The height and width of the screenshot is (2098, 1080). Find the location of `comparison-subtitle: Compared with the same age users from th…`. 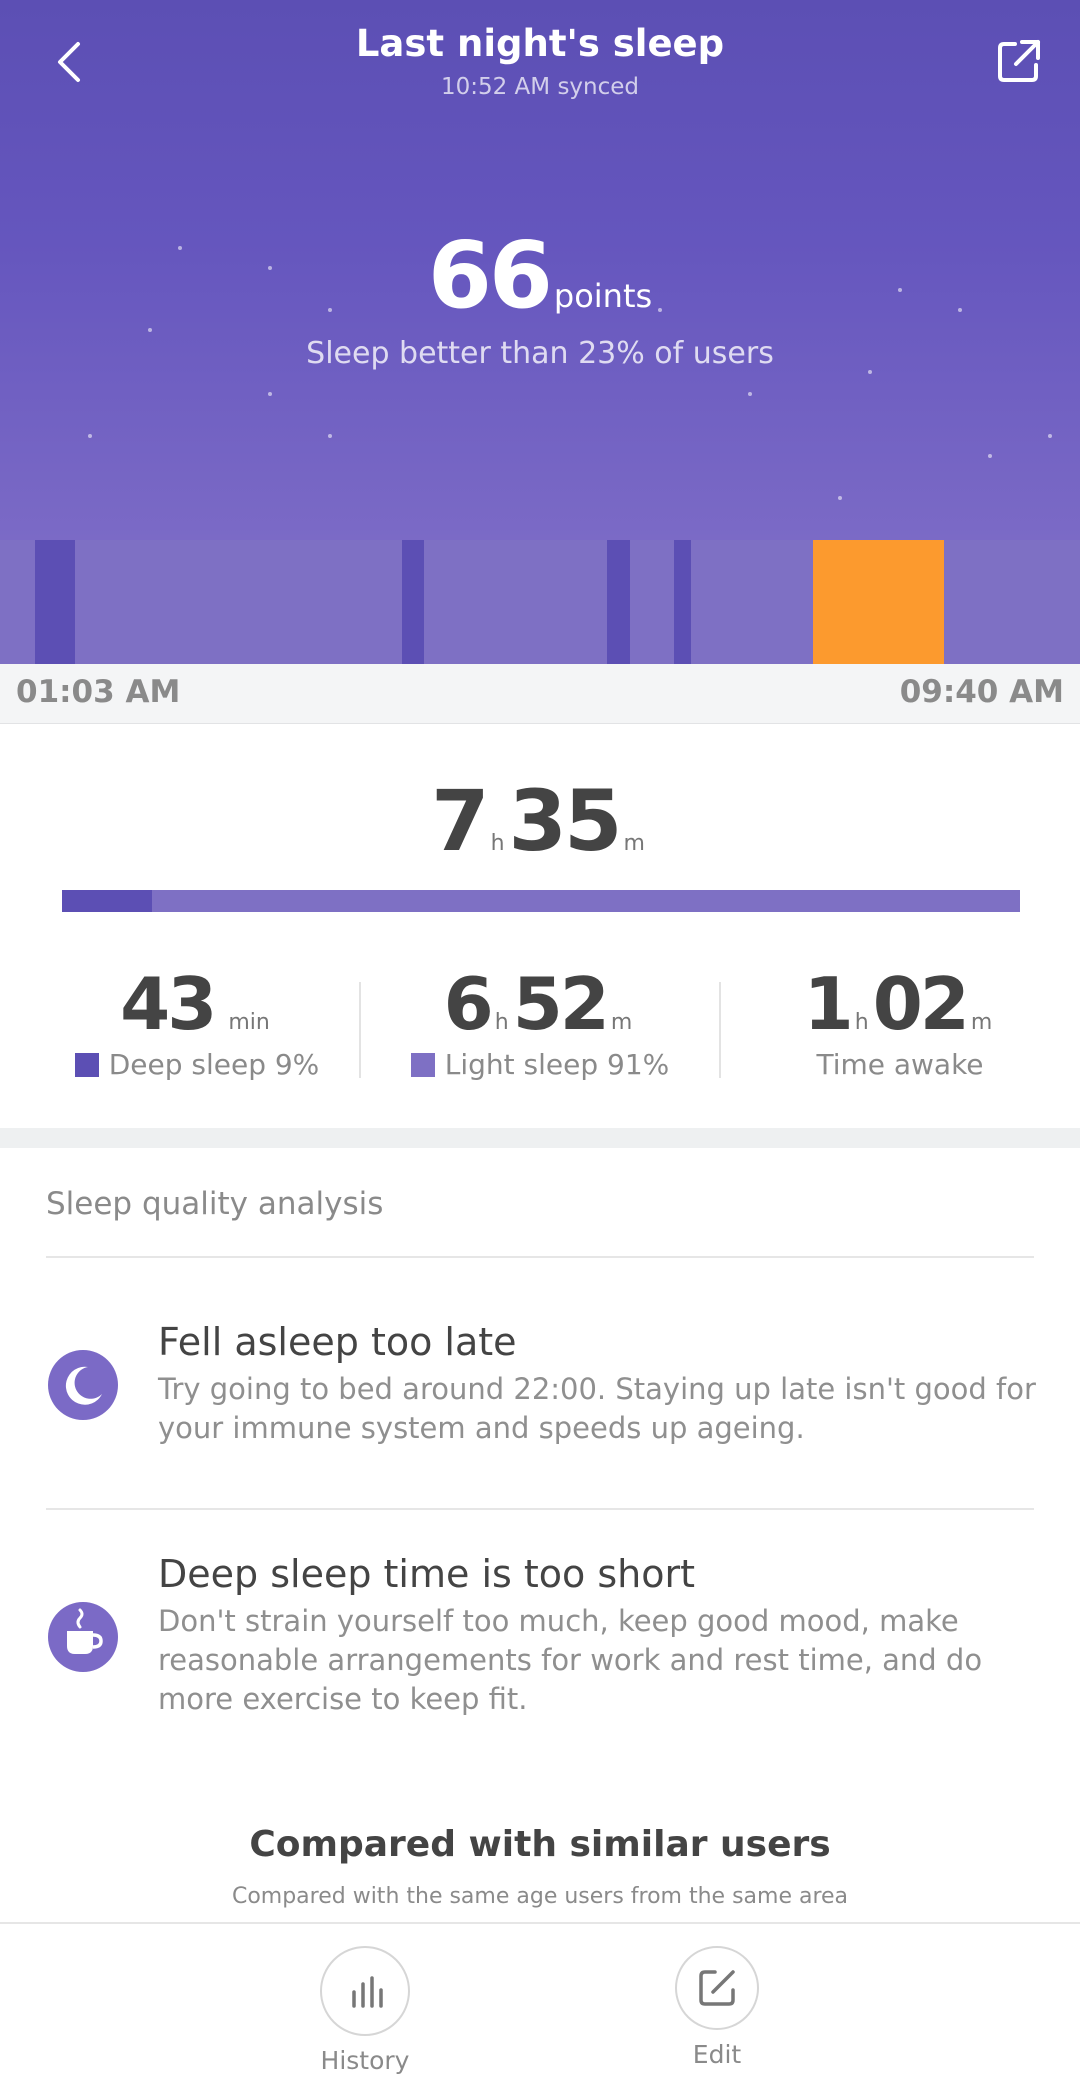

comparison-subtitle: Compared with the same age users from th… is located at coordinates (540, 1896).